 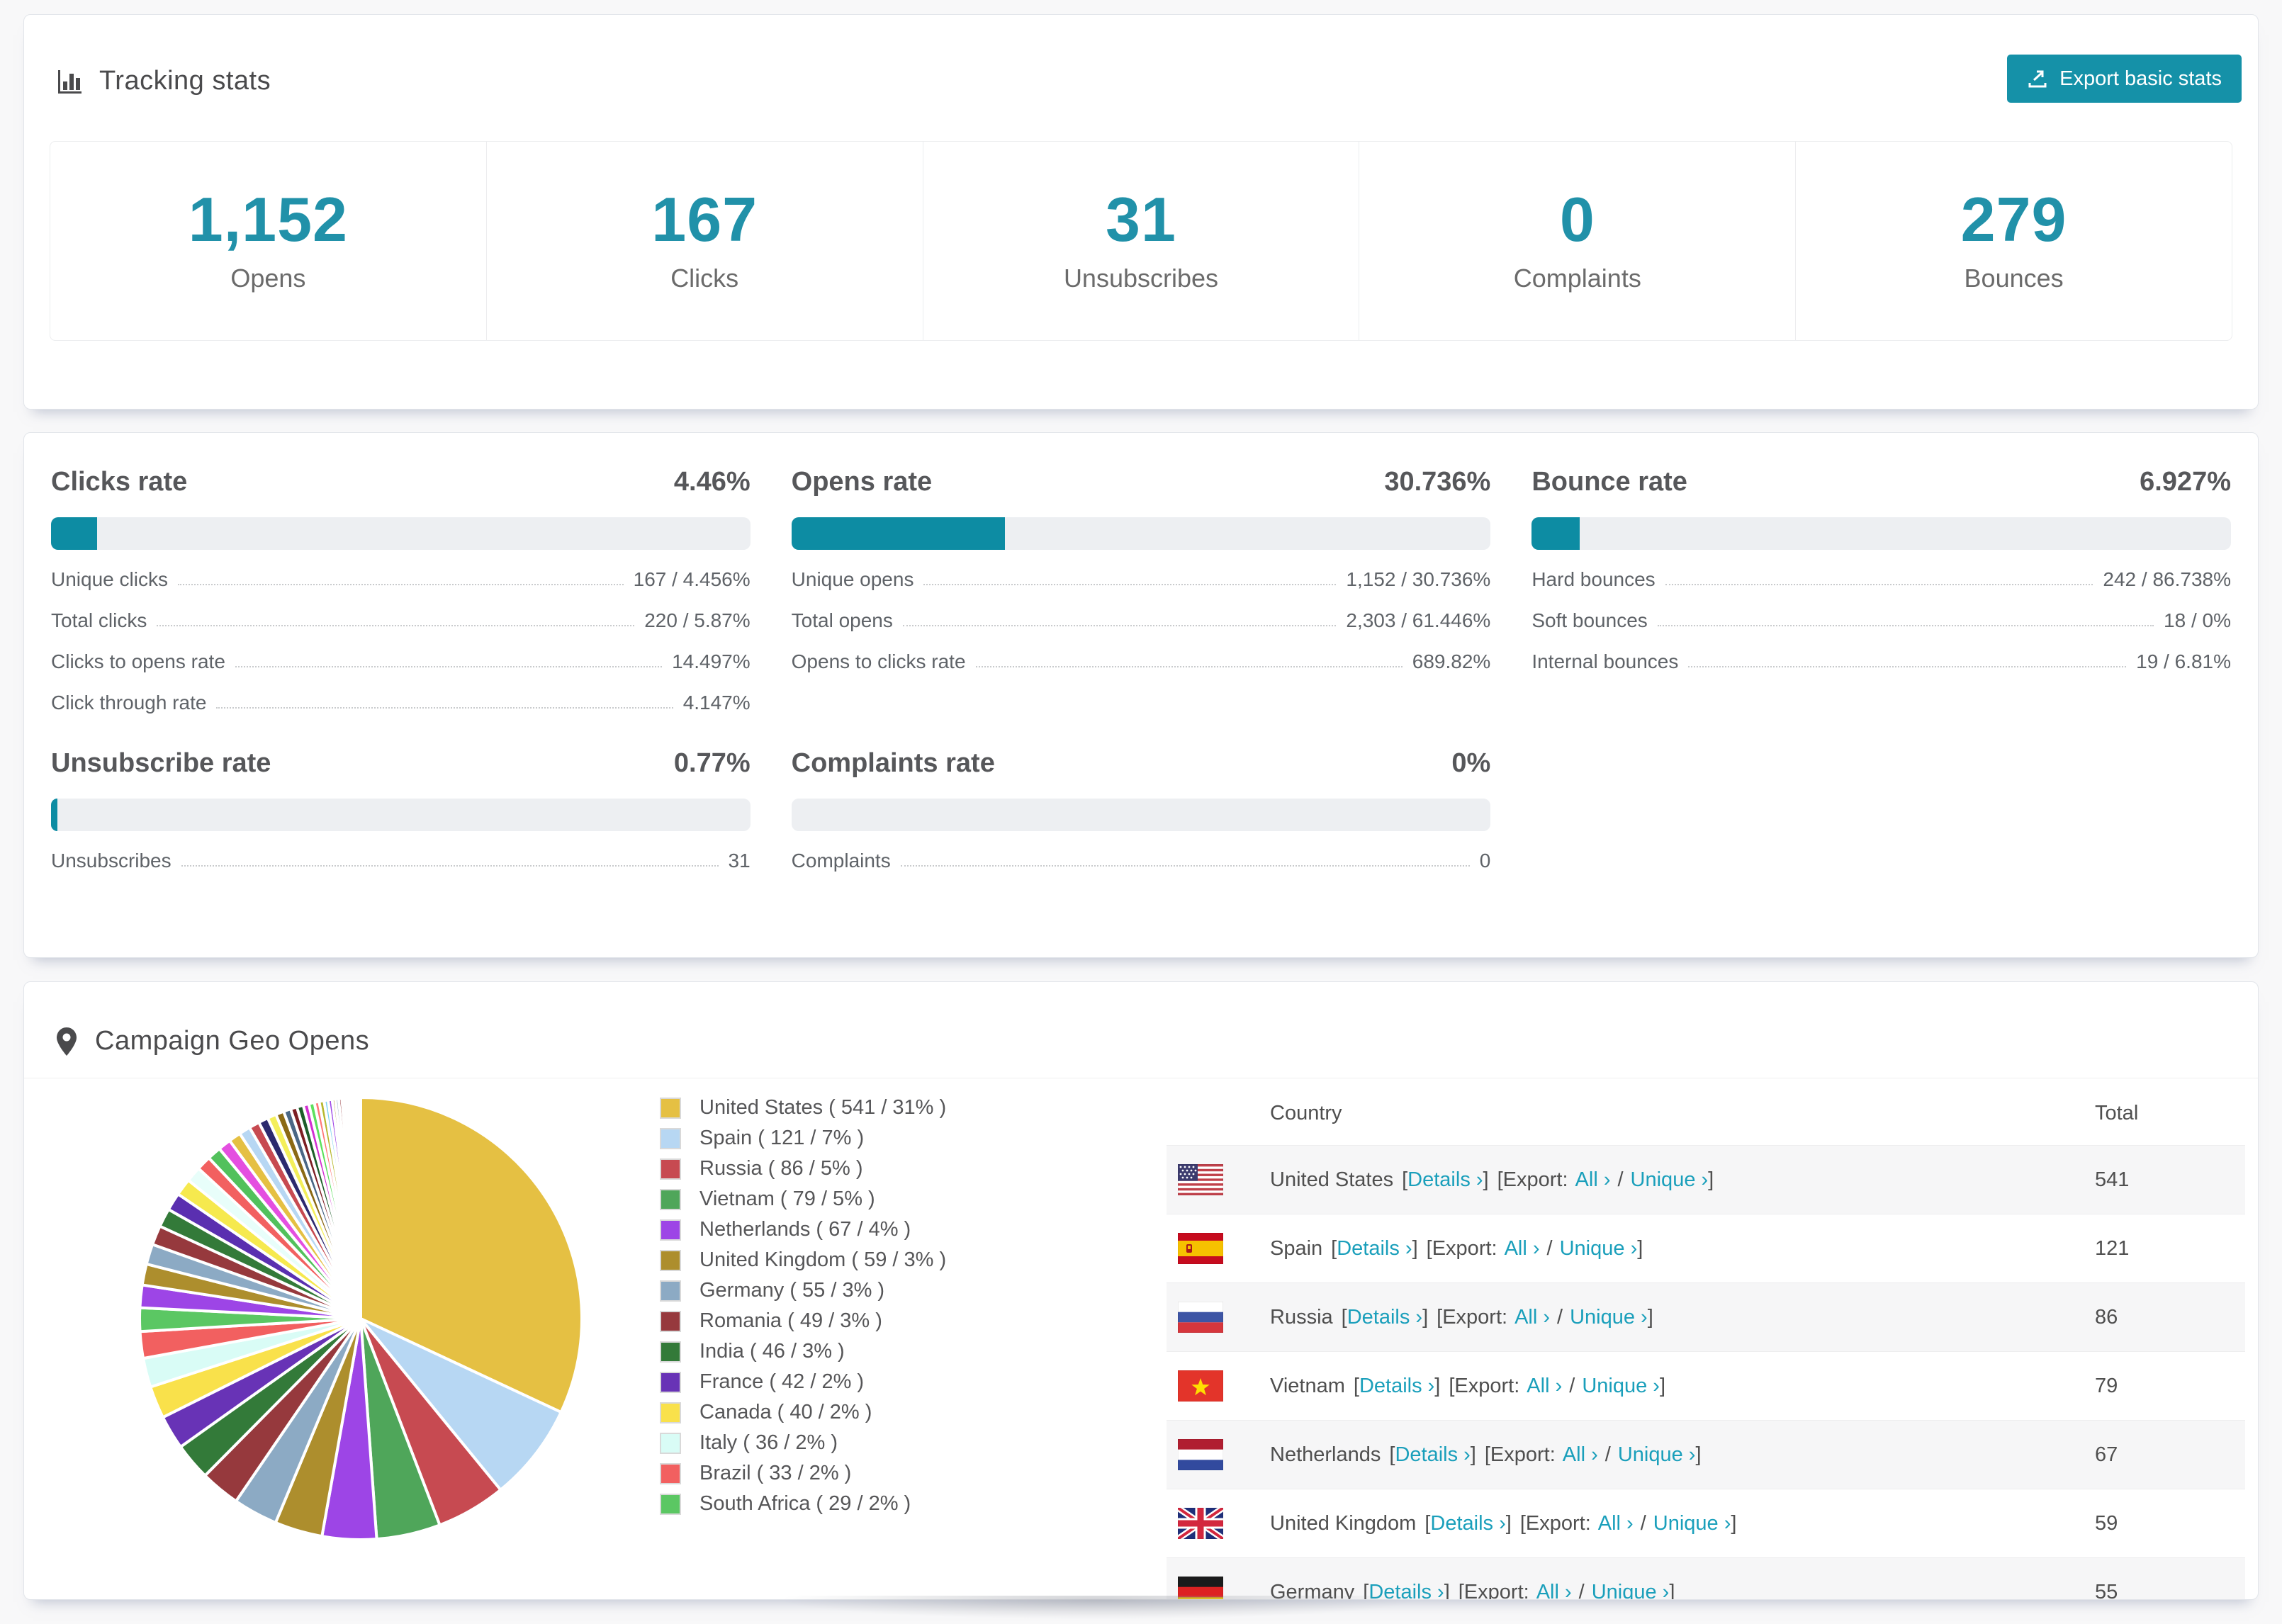 What do you see at coordinates (401, 620) in the screenshot?
I see `stat-row: Total clicks 220 / 5.87%` at bounding box center [401, 620].